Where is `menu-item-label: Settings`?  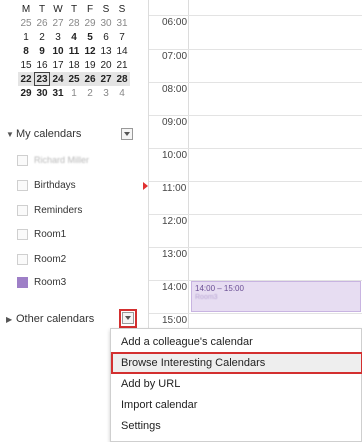
menu-item-label: Settings is located at coordinates (141, 426).